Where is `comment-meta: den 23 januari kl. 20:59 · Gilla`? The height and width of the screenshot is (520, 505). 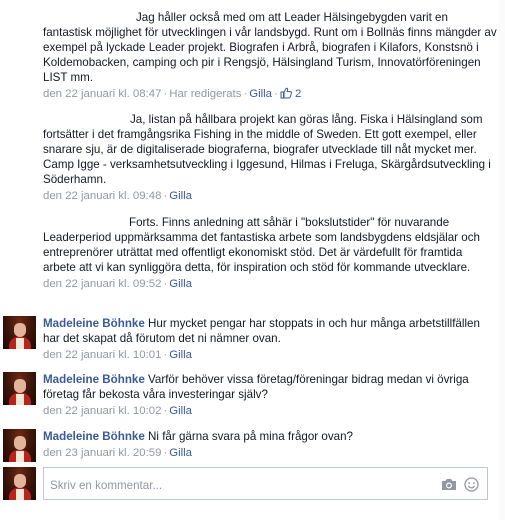 comment-meta: den 23 januari kl. 20:59 · Gilla is located at coordinates (118, 453).